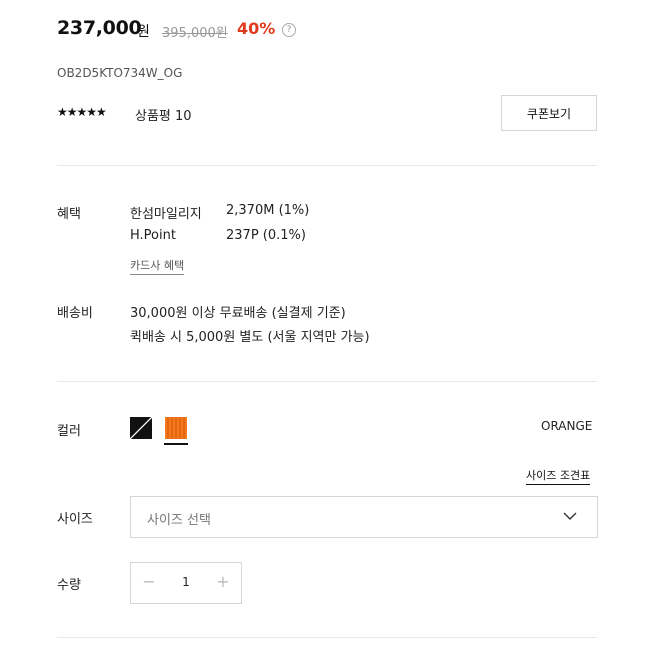  I want to click on help-icon: ?, so click(289, 30).